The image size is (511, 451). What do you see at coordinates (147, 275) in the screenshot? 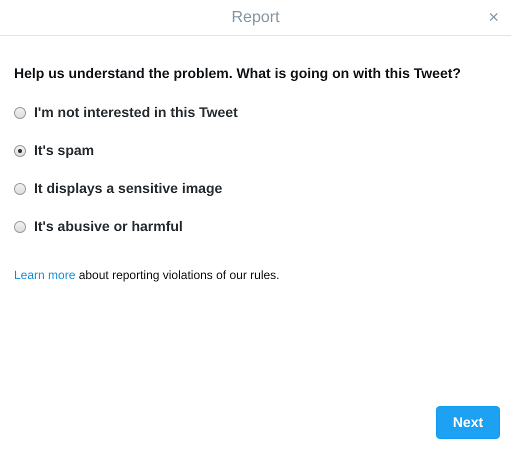
I see `help-text: Learn more about reporting violations of our rules.` at bounding box center [147, 275].